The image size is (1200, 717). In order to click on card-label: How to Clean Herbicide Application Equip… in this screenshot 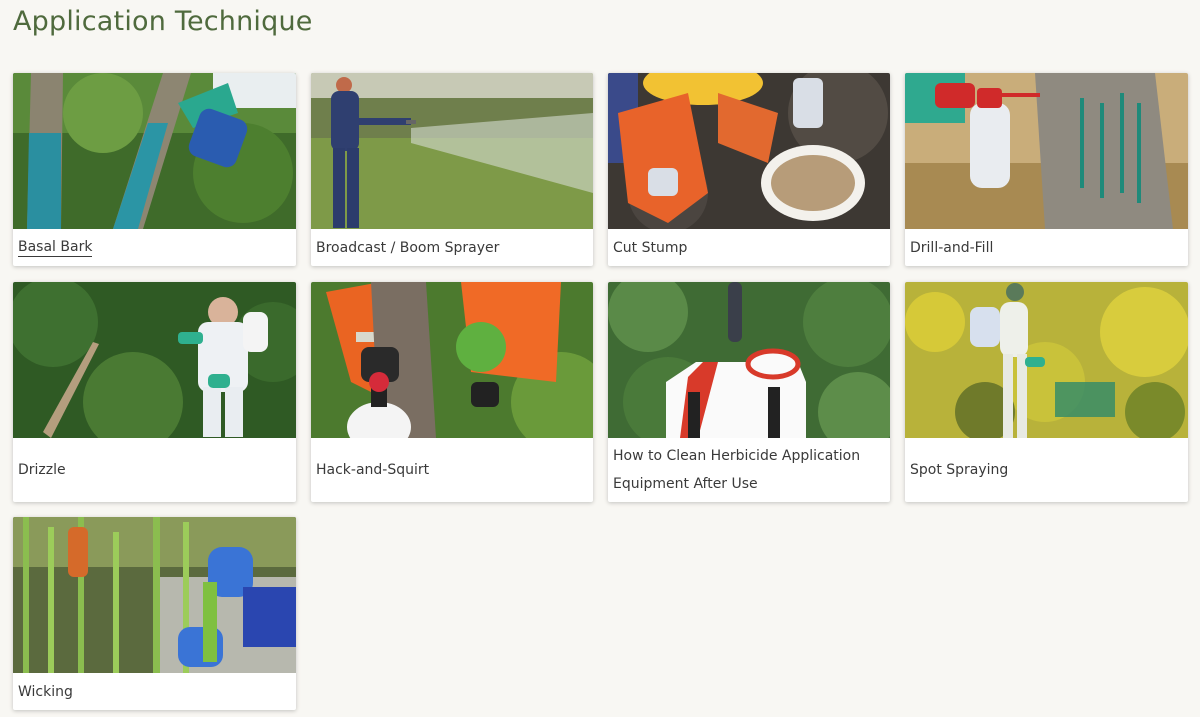, I will do `click(737, 470)`.